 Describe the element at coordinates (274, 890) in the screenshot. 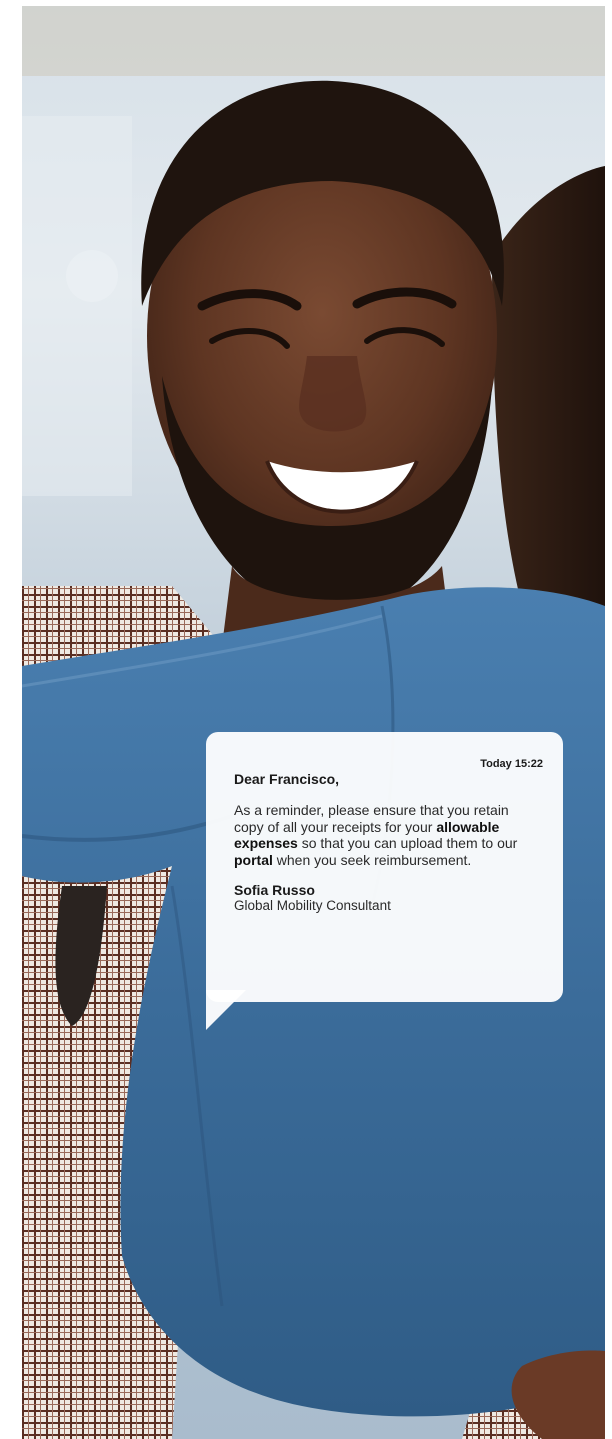

I see `sender-name: Sofia Russo` at that location.